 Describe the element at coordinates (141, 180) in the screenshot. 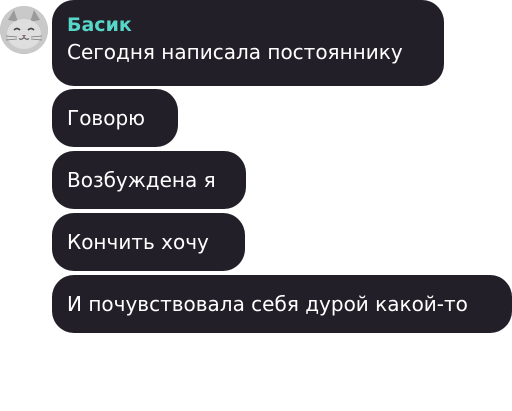

I see `message-text: Возбуждена я` at that location.